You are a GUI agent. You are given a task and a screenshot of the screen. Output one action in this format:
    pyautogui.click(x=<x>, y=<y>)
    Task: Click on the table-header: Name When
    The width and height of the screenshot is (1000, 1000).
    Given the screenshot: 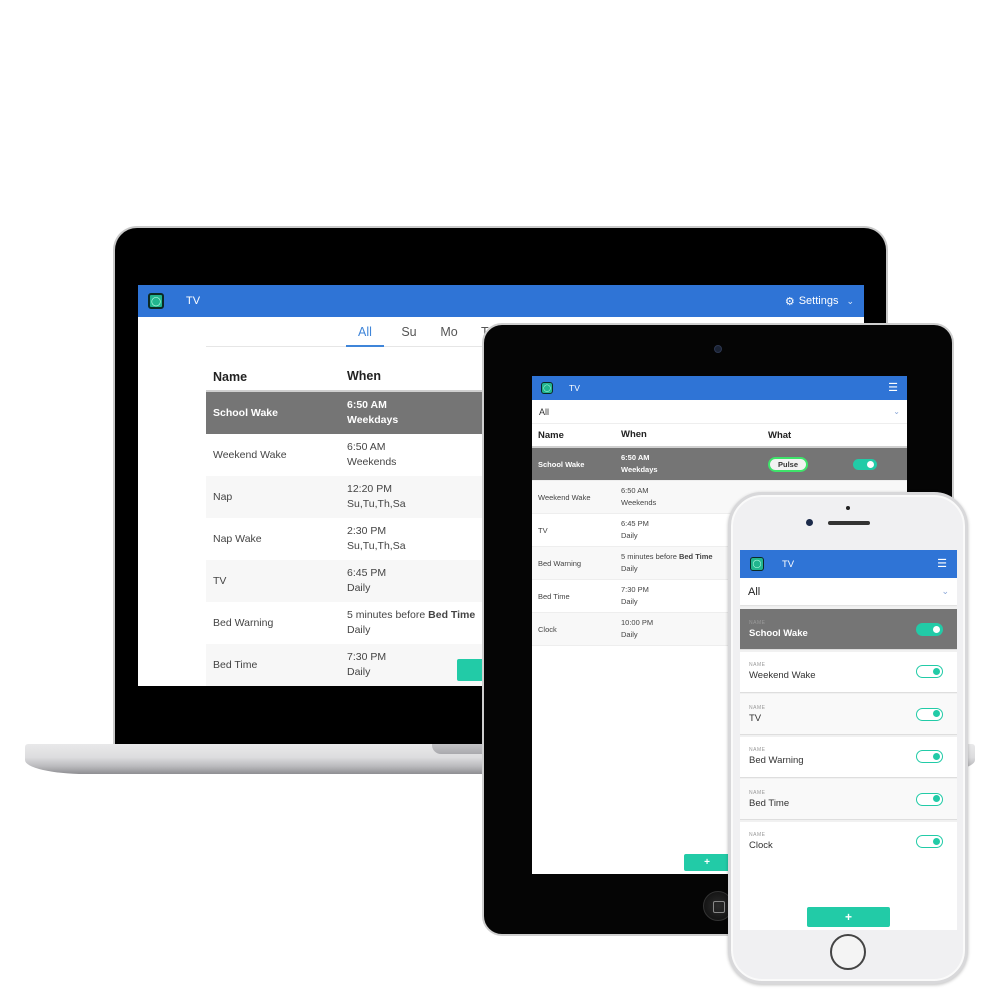 What is the action you would take?
    pyautogui.click(x=356, y=377)
    